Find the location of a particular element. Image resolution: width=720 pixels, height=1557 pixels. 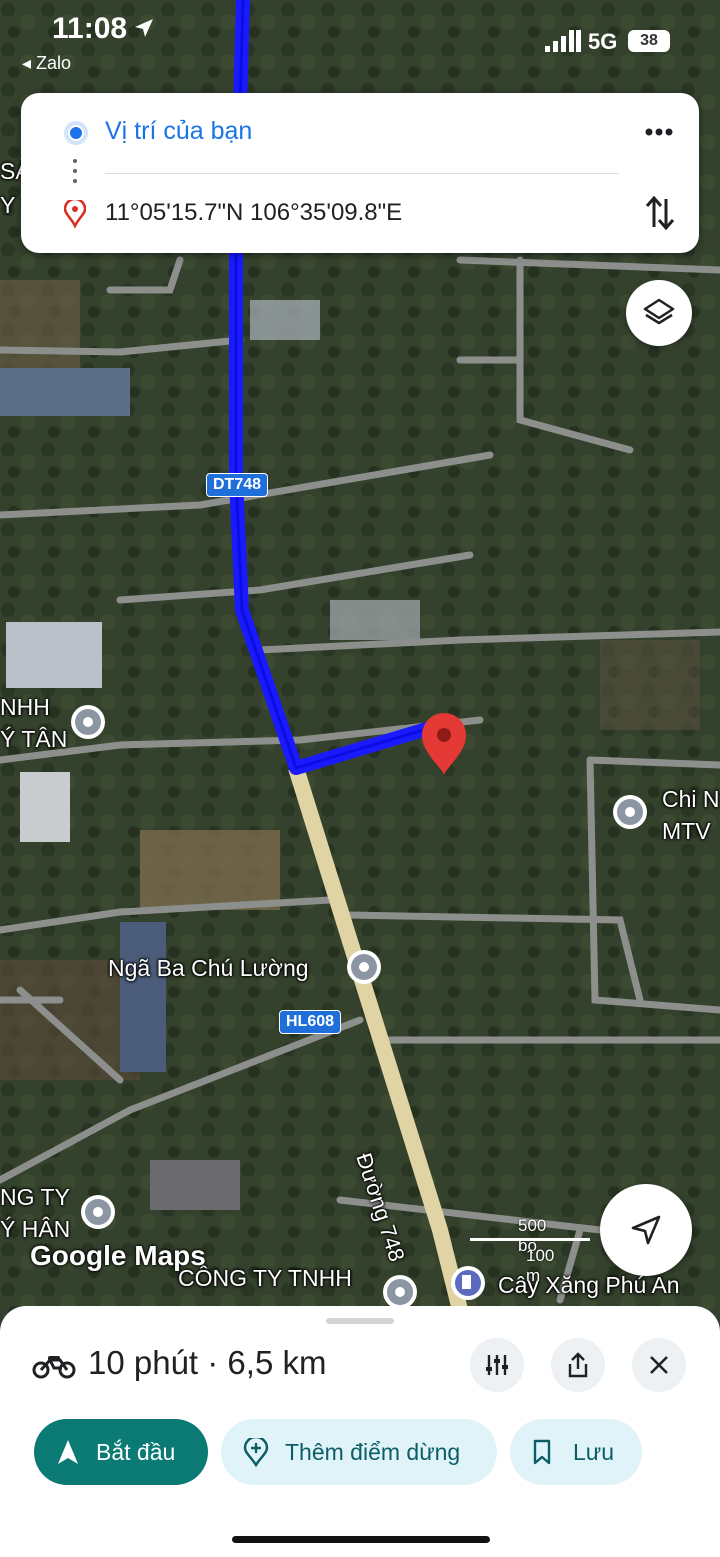

place-label: Ngã Ba Chú Lường is located at coordinates (208, 968).